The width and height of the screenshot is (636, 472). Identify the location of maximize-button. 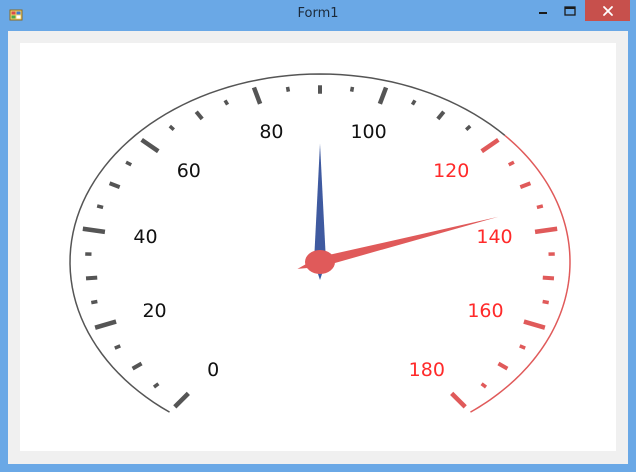
(569, 10).